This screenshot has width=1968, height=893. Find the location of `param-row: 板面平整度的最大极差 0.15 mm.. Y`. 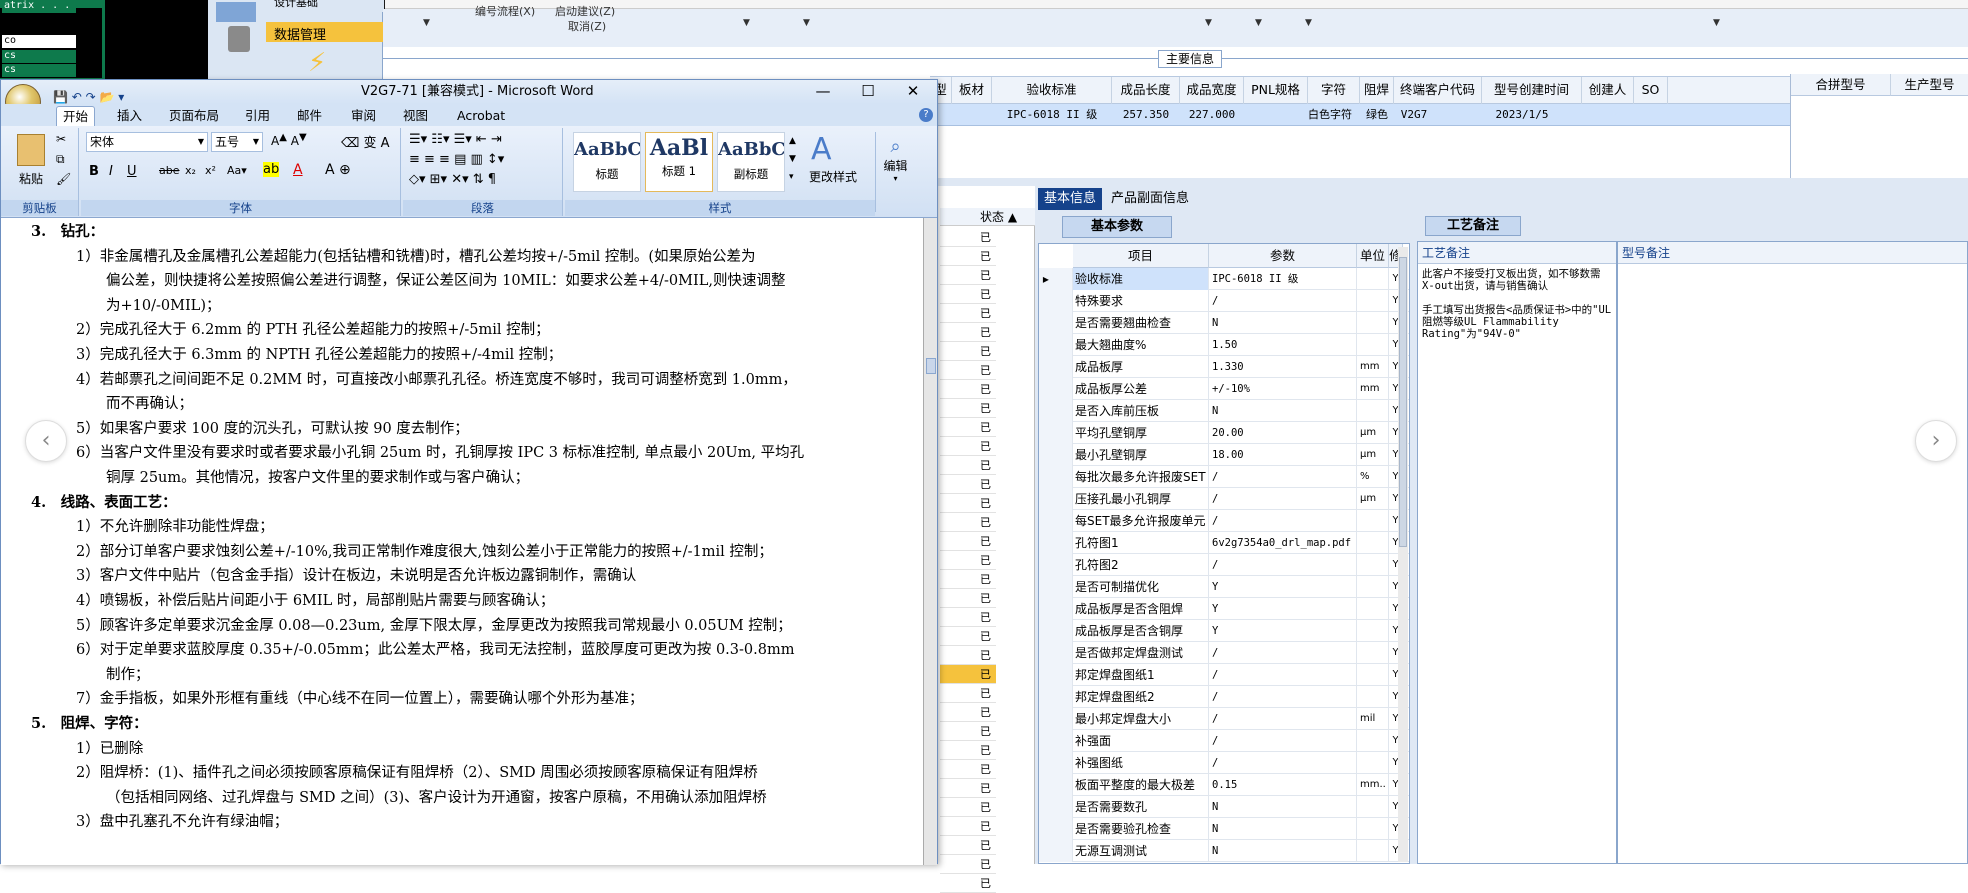

param-row: 板面平整度的最大极差 0.15 mm.. Y is located at coordinates (1224, 785).